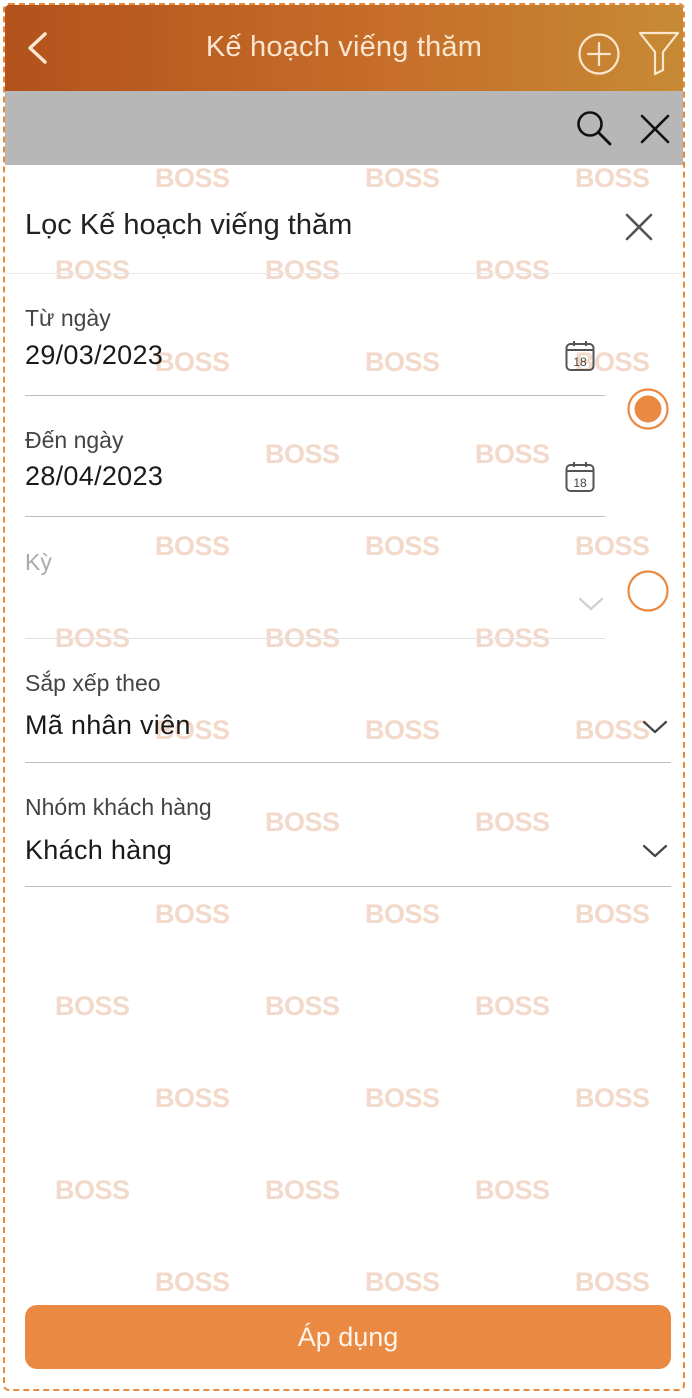  What do you see at coordinates (189, 225) in the screenshot?
I see `sheet-title: Lọc Kế hoạch viếng thăm` at bounding box center [189, 225].